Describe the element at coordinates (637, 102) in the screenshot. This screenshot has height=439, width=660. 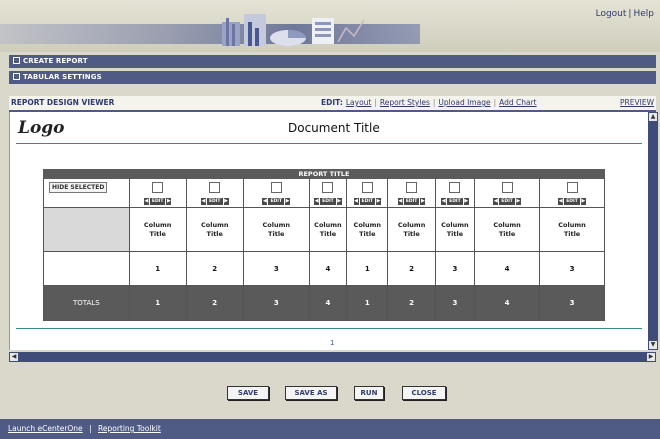
I see `preview-link: PREVIEW` at that location.